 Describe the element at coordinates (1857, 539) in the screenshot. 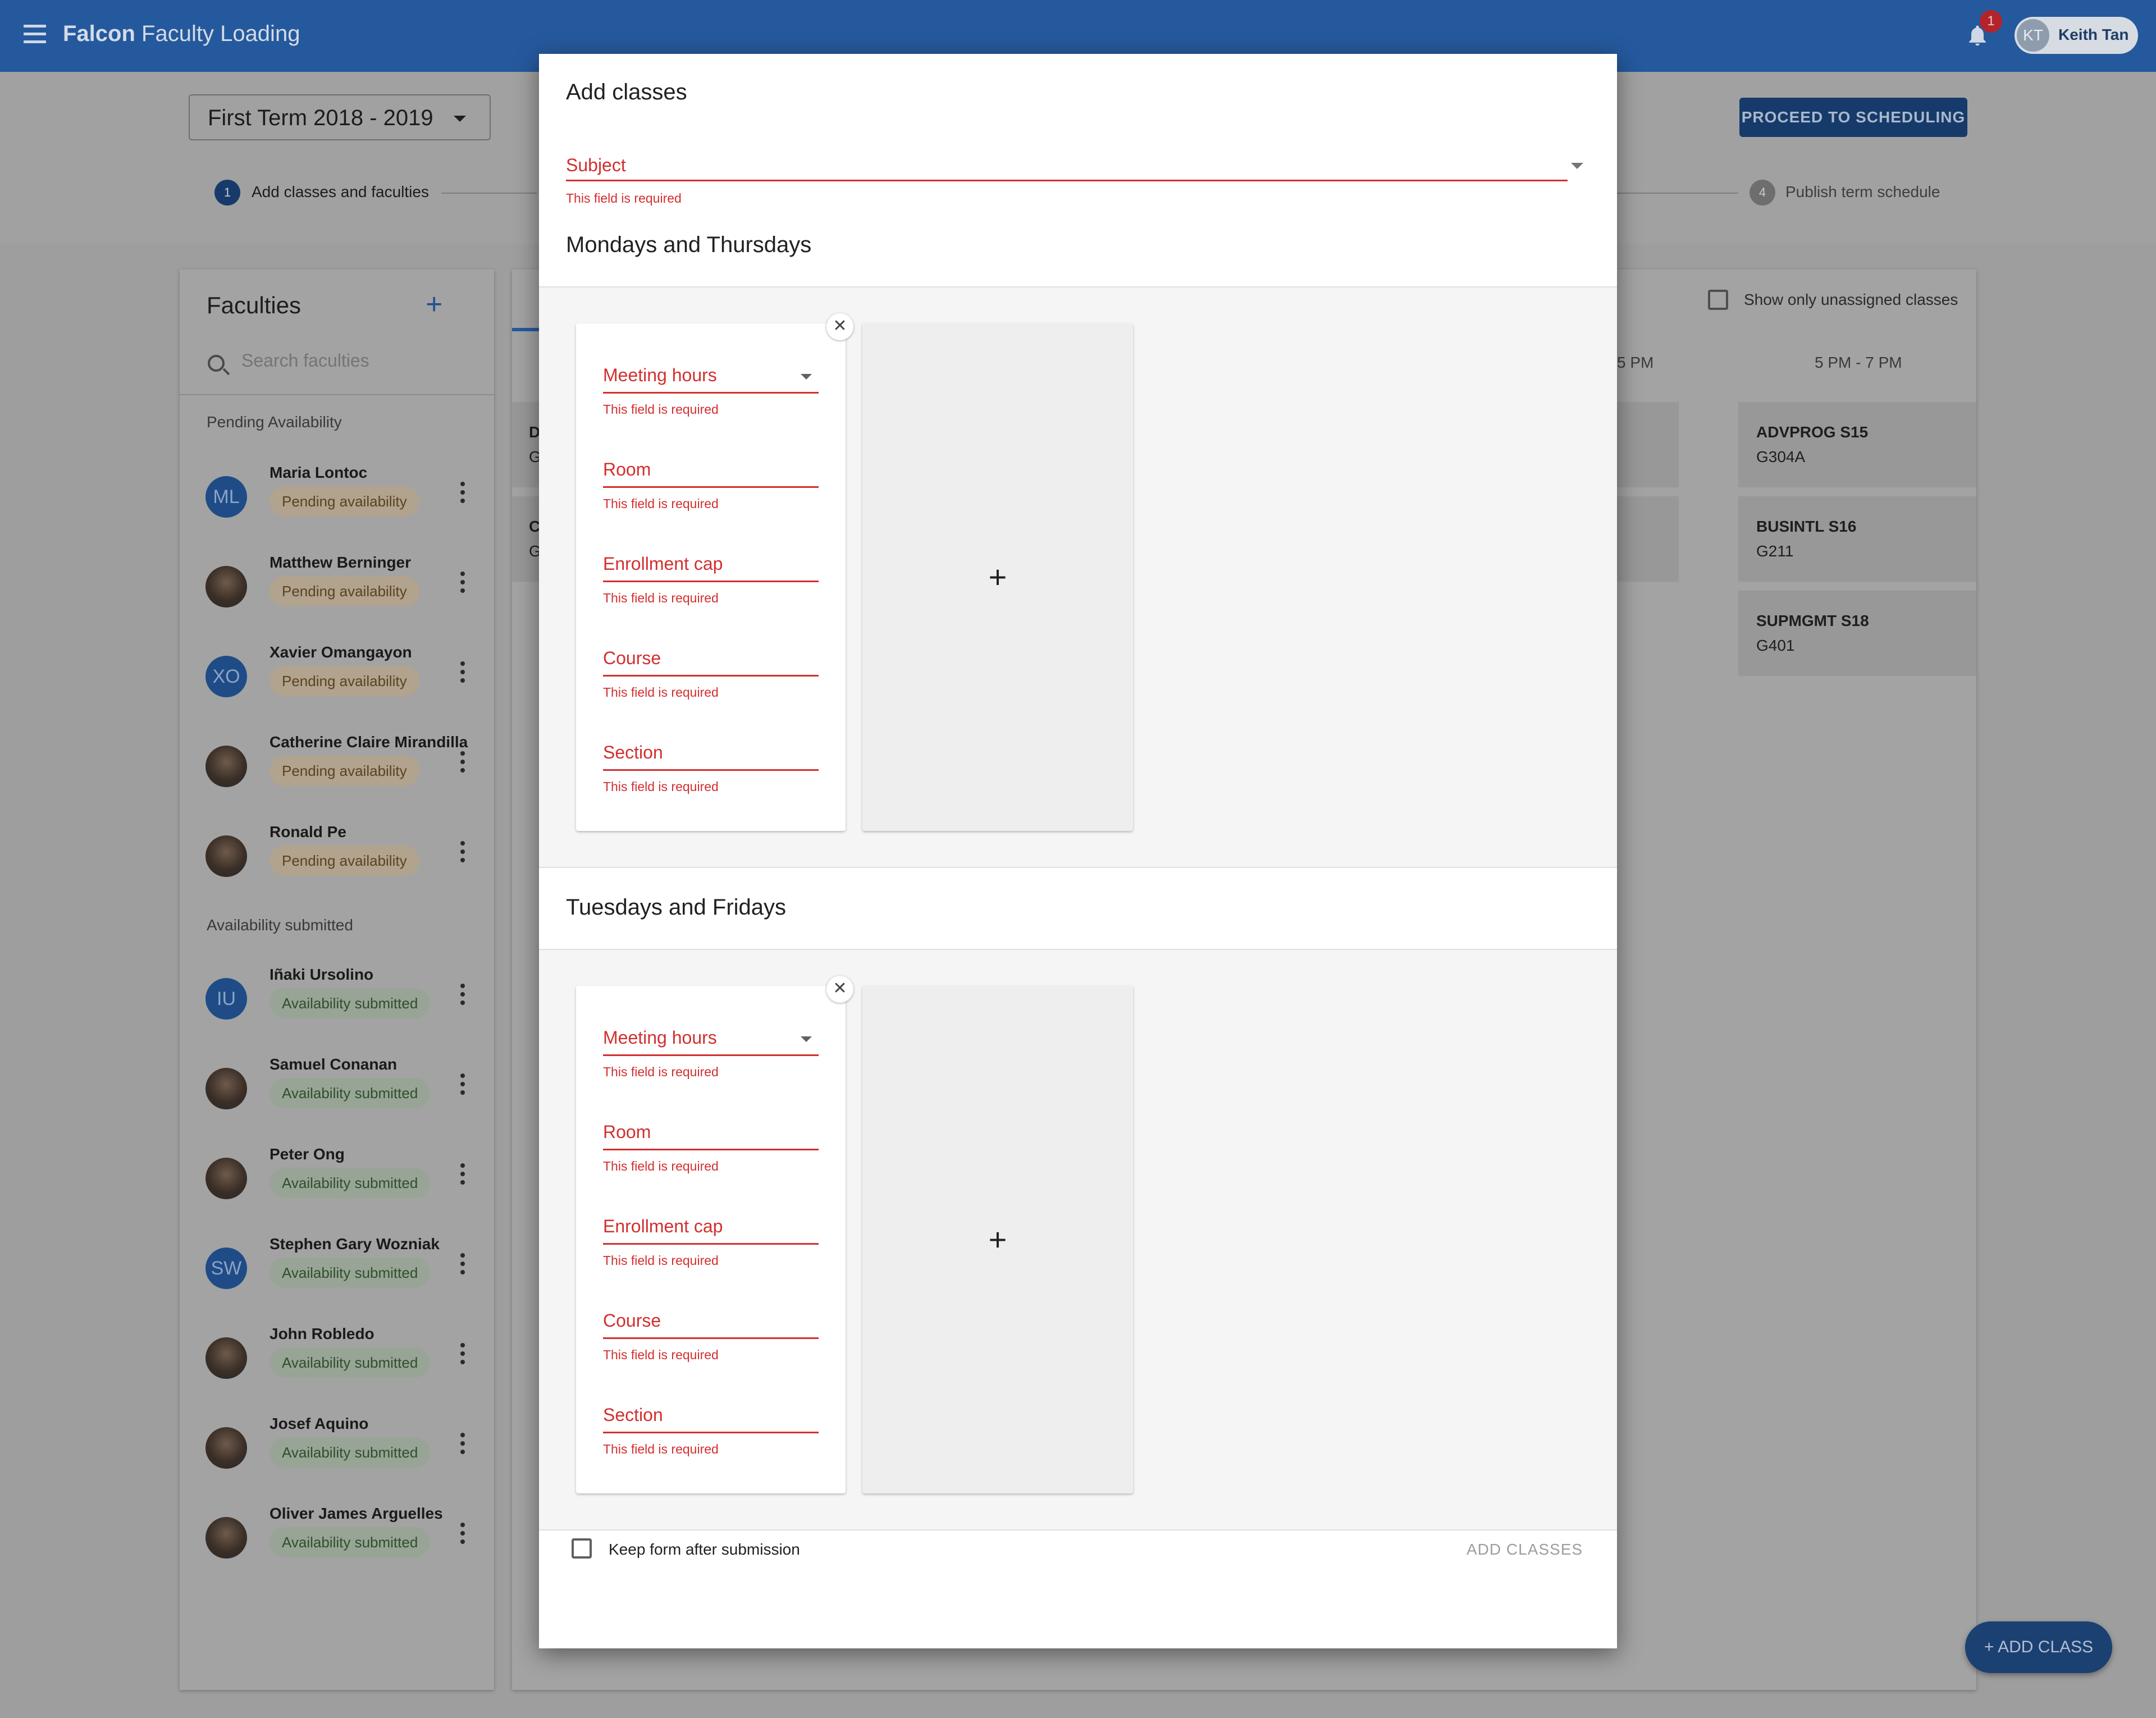

I see `class-cell: BUSINTL S16 G211` at that location.